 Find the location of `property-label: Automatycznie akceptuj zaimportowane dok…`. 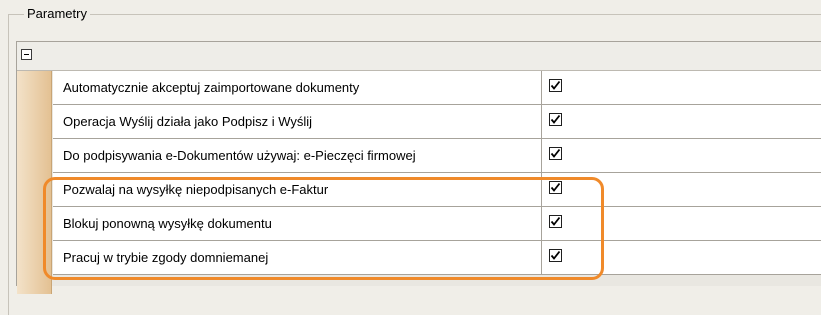

property-label: Automatycznie akceptuj zaimportowane dok… is located at coordinates (211, 87).